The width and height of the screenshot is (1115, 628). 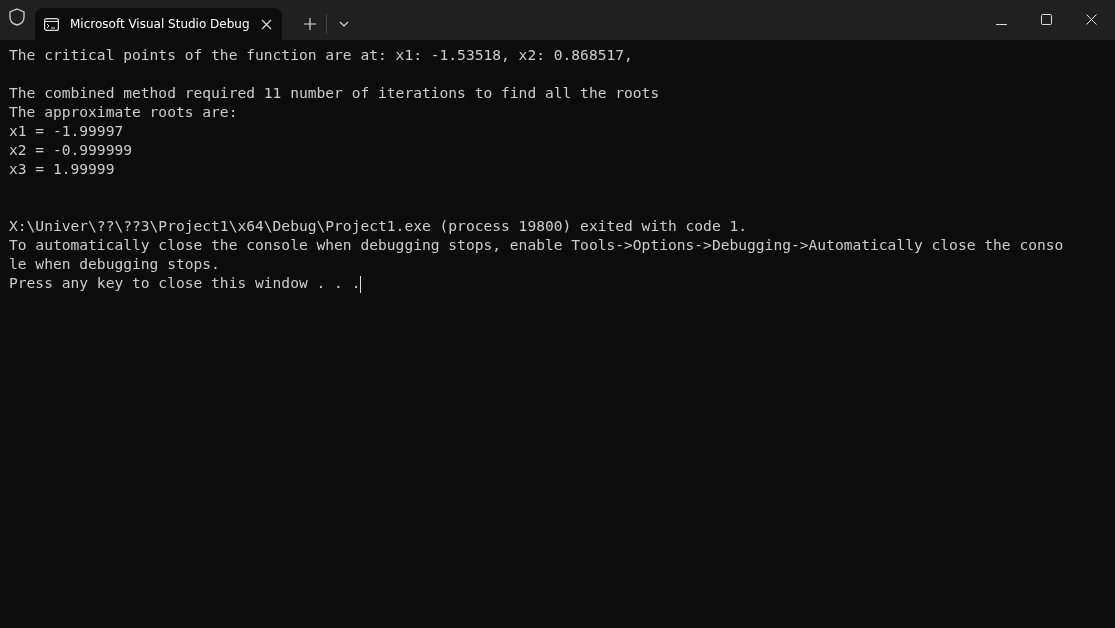 What do you see at coordinates (185, 282) in the screenshot?
I see `console-line: Press any key to close this window . . .` at bounding box center [185, 282].